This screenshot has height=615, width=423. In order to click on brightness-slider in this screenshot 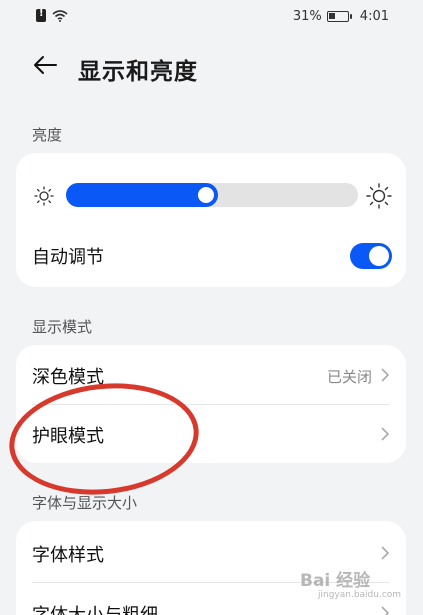, I will do `click(212, 195)`.